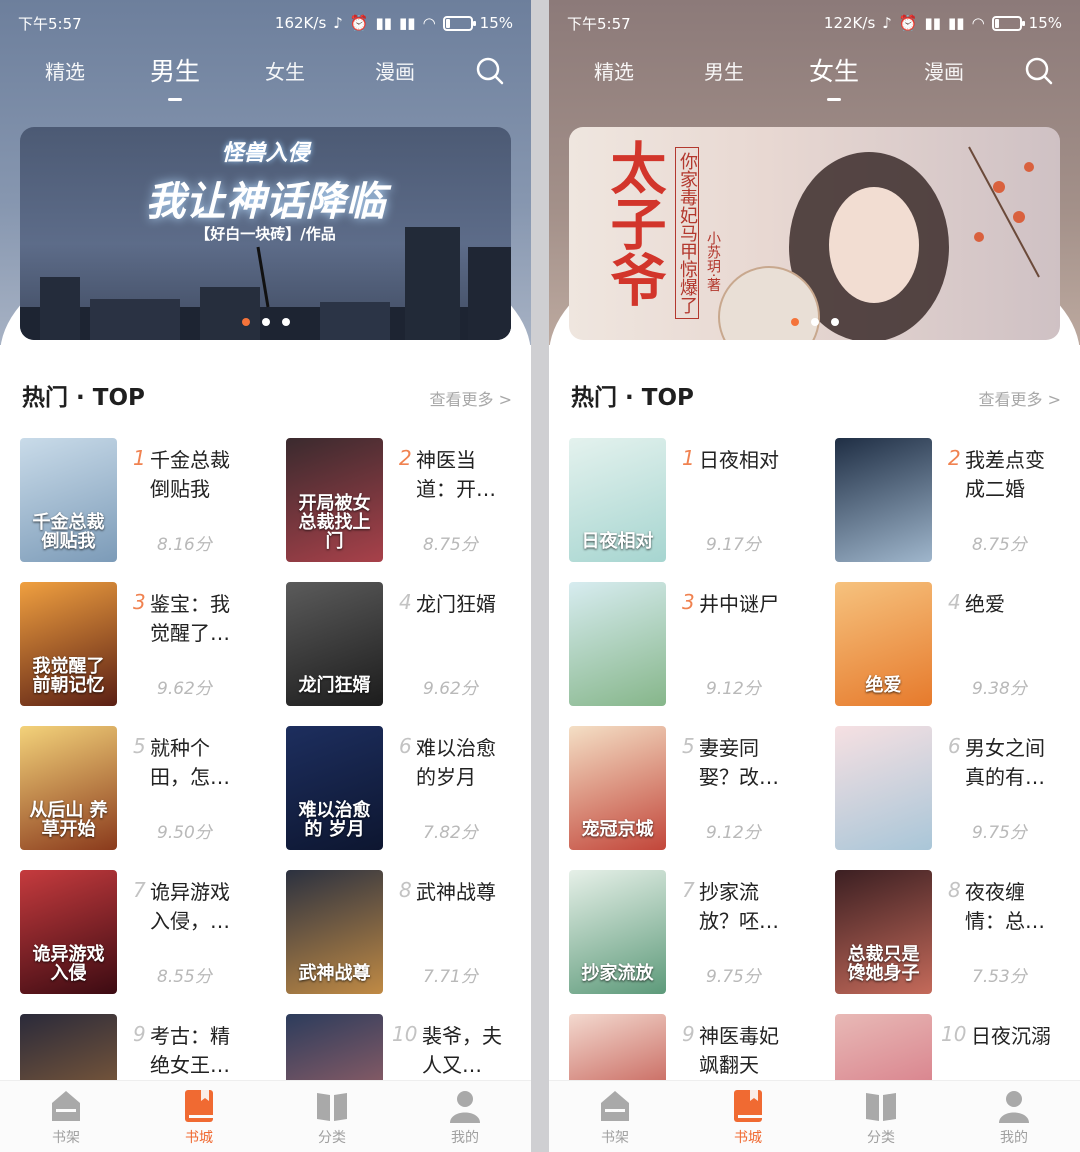 The height and width of the screenshot is (1152, 1080). Describe the element at coordinates (849, 22) in the screenshot. I see `network-speed: 122K/s` at that location.